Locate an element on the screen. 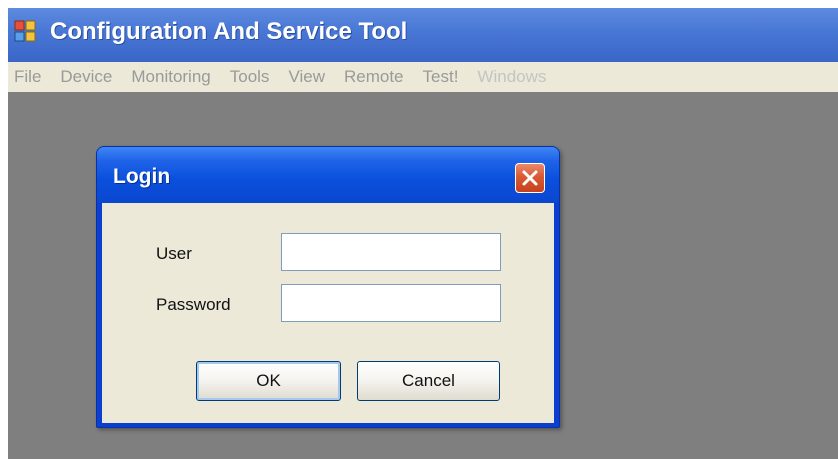  user-input is located at coordinates (391, 252).